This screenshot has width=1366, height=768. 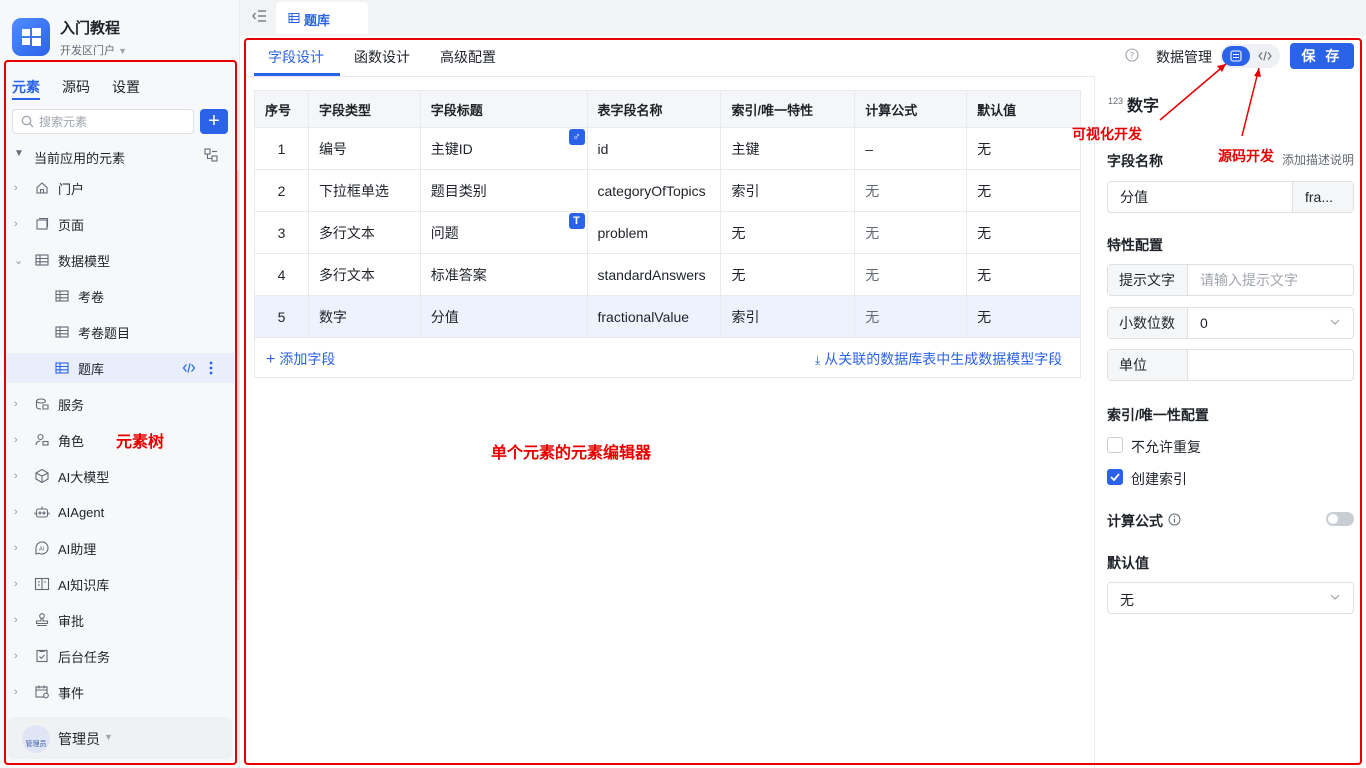 What do you see at coordinates (259, 16) in the screenshot?
I see `collapse-sidebar-icon` at bounding box center [259, 16].